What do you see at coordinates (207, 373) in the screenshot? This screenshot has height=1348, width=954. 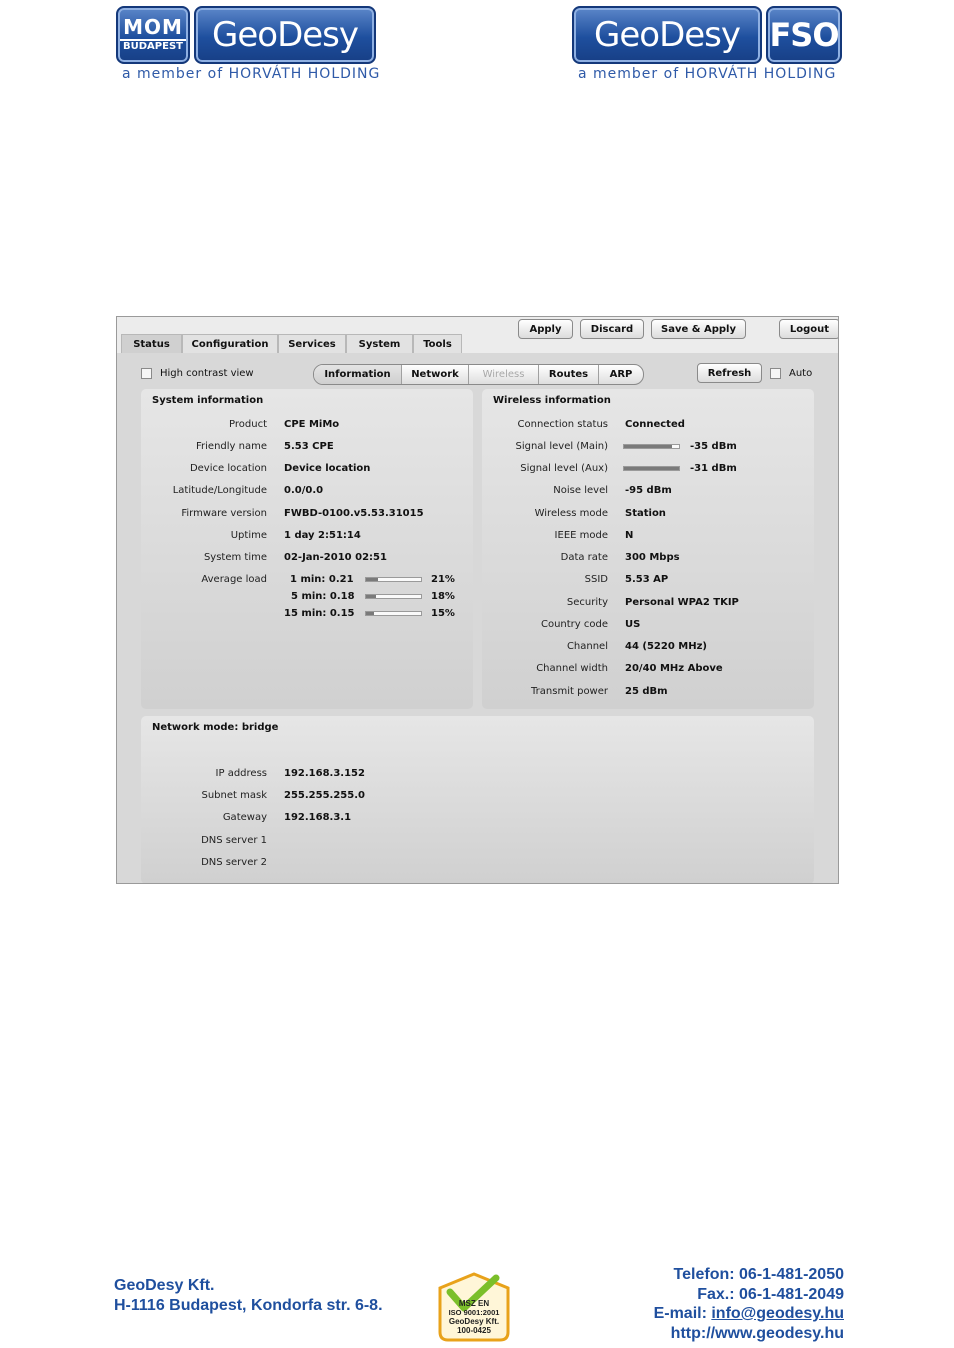 I see `high-contrast-label: High contrast view` at bounding box center [207, 373].